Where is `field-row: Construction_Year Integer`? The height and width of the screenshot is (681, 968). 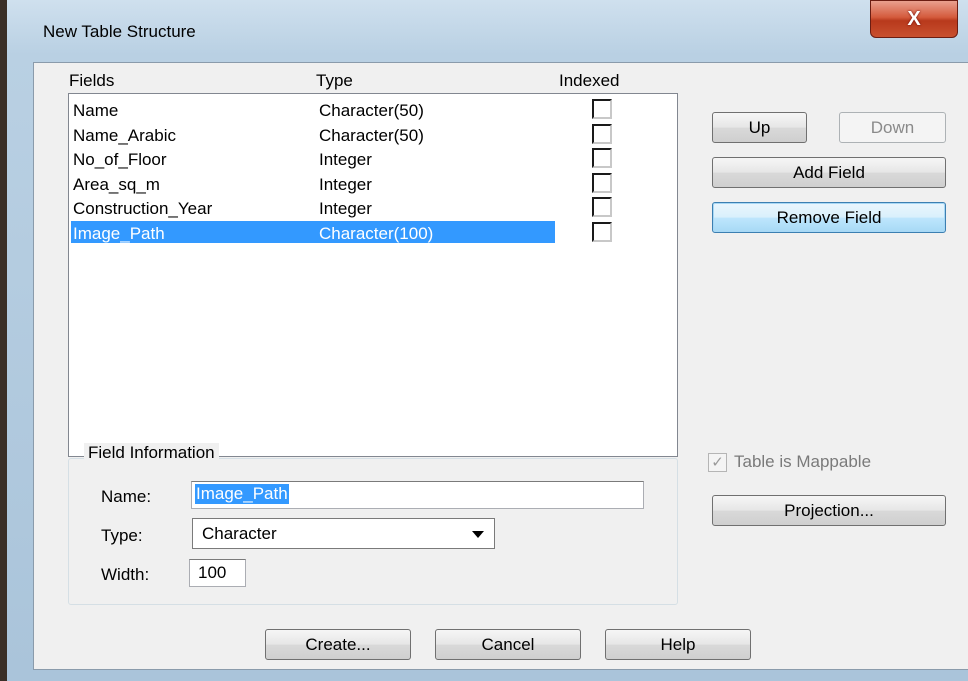 field-row: Construction_Year Integer is located at coordinates (373, 208).